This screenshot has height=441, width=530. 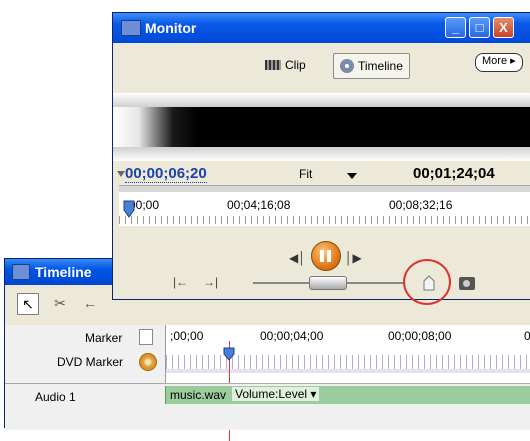 I want to click on playback-controls: ◀│ │▶ |← →|, so click(x=321, y=265).